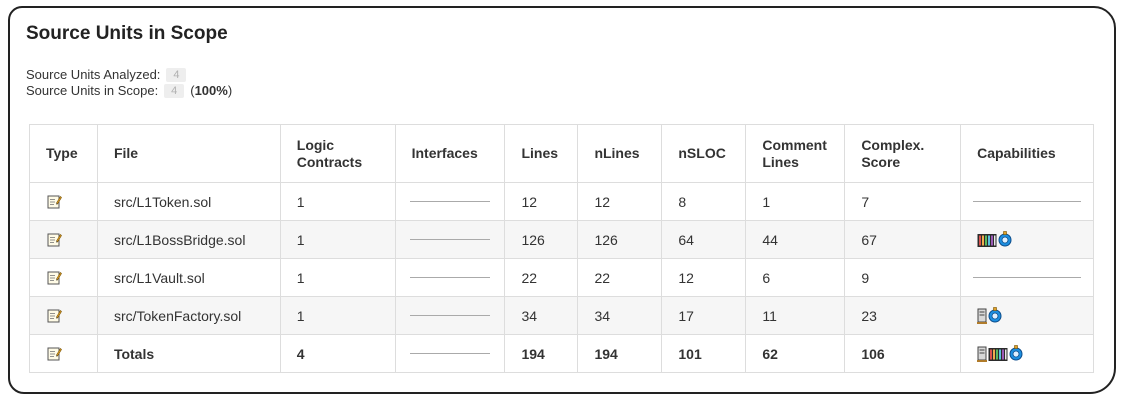 The height and width of the screenshot is (406, 1126). What do you see at coordinates (92, 90) in the screenshot?
I see `scope-label: Source Units in Scope:` at bounding box center [92, 90].